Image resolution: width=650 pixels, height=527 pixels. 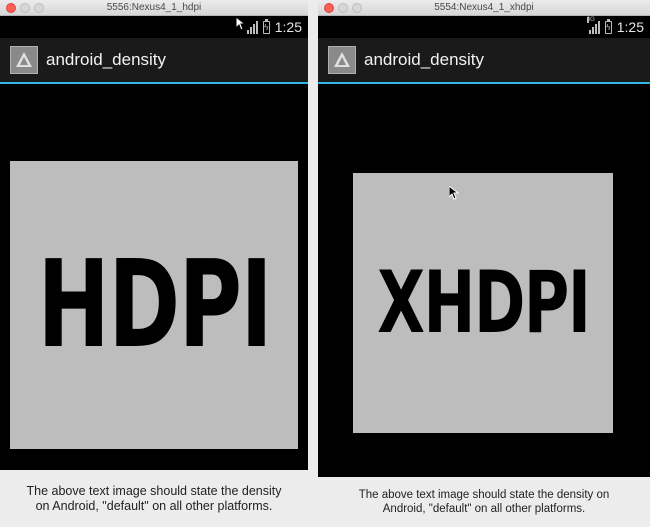 I want to click on density-image-text: XHDPI, so click(x=483, y=303).